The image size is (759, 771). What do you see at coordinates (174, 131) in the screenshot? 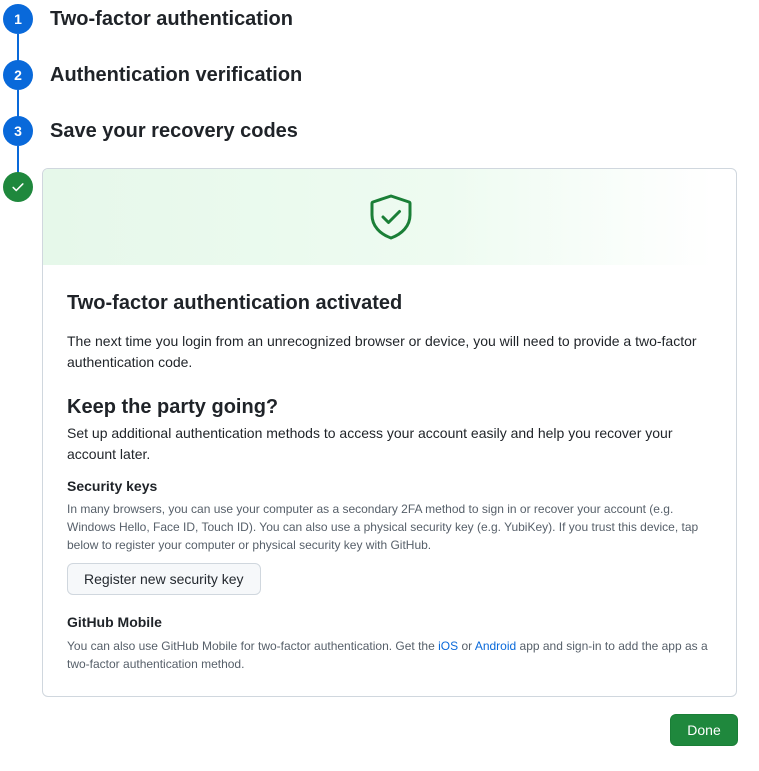
I see `step-title: Save your recovery codes` at bounding box center [174, 131].